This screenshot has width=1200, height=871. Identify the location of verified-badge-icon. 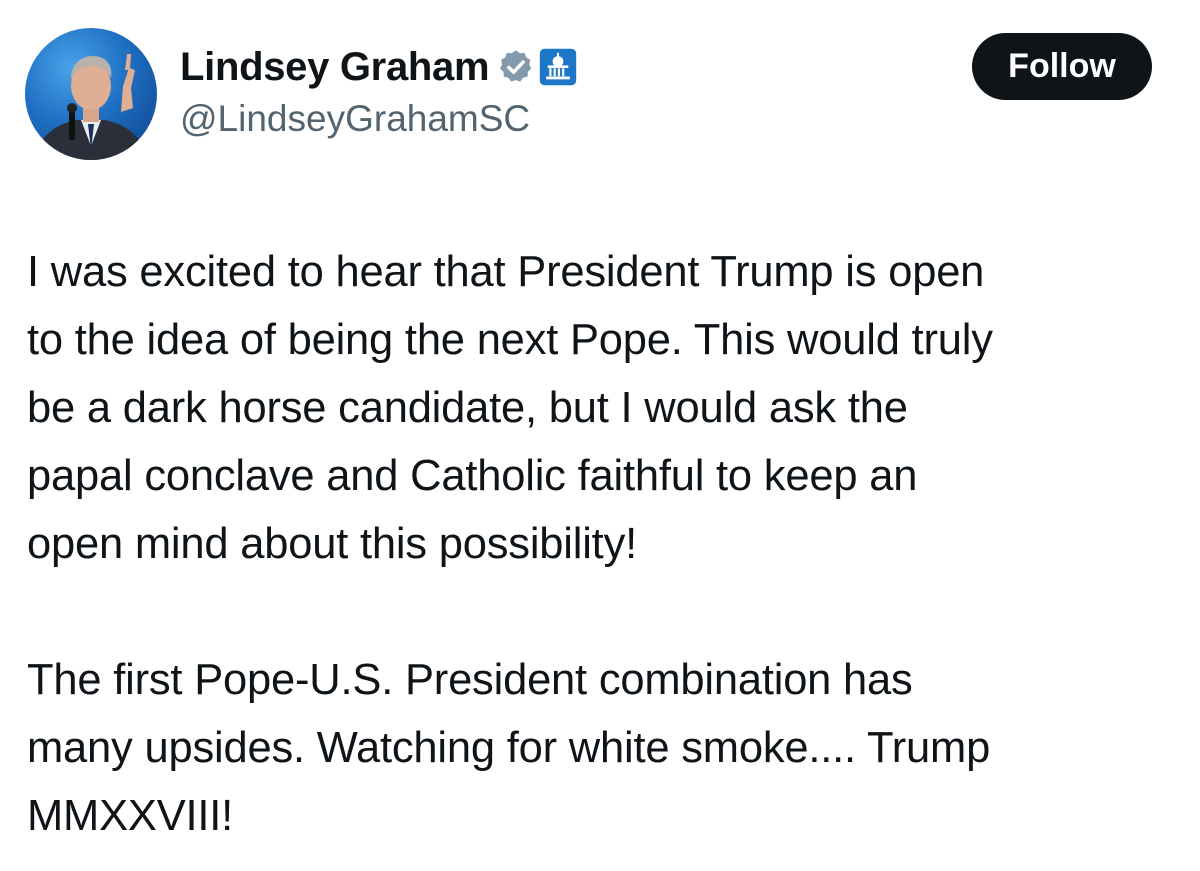
(516, 67).